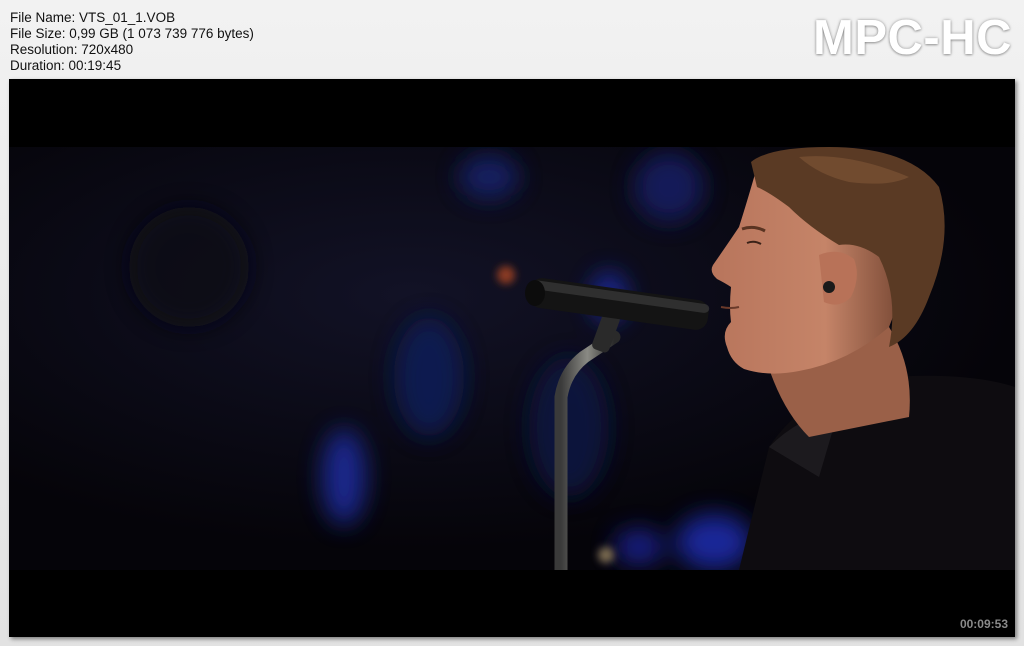  What do you see at coordinates (66, 65) in the screenshot?
I see `duration-text: Duration: 00:19:45` at bounding box center [66, 65].